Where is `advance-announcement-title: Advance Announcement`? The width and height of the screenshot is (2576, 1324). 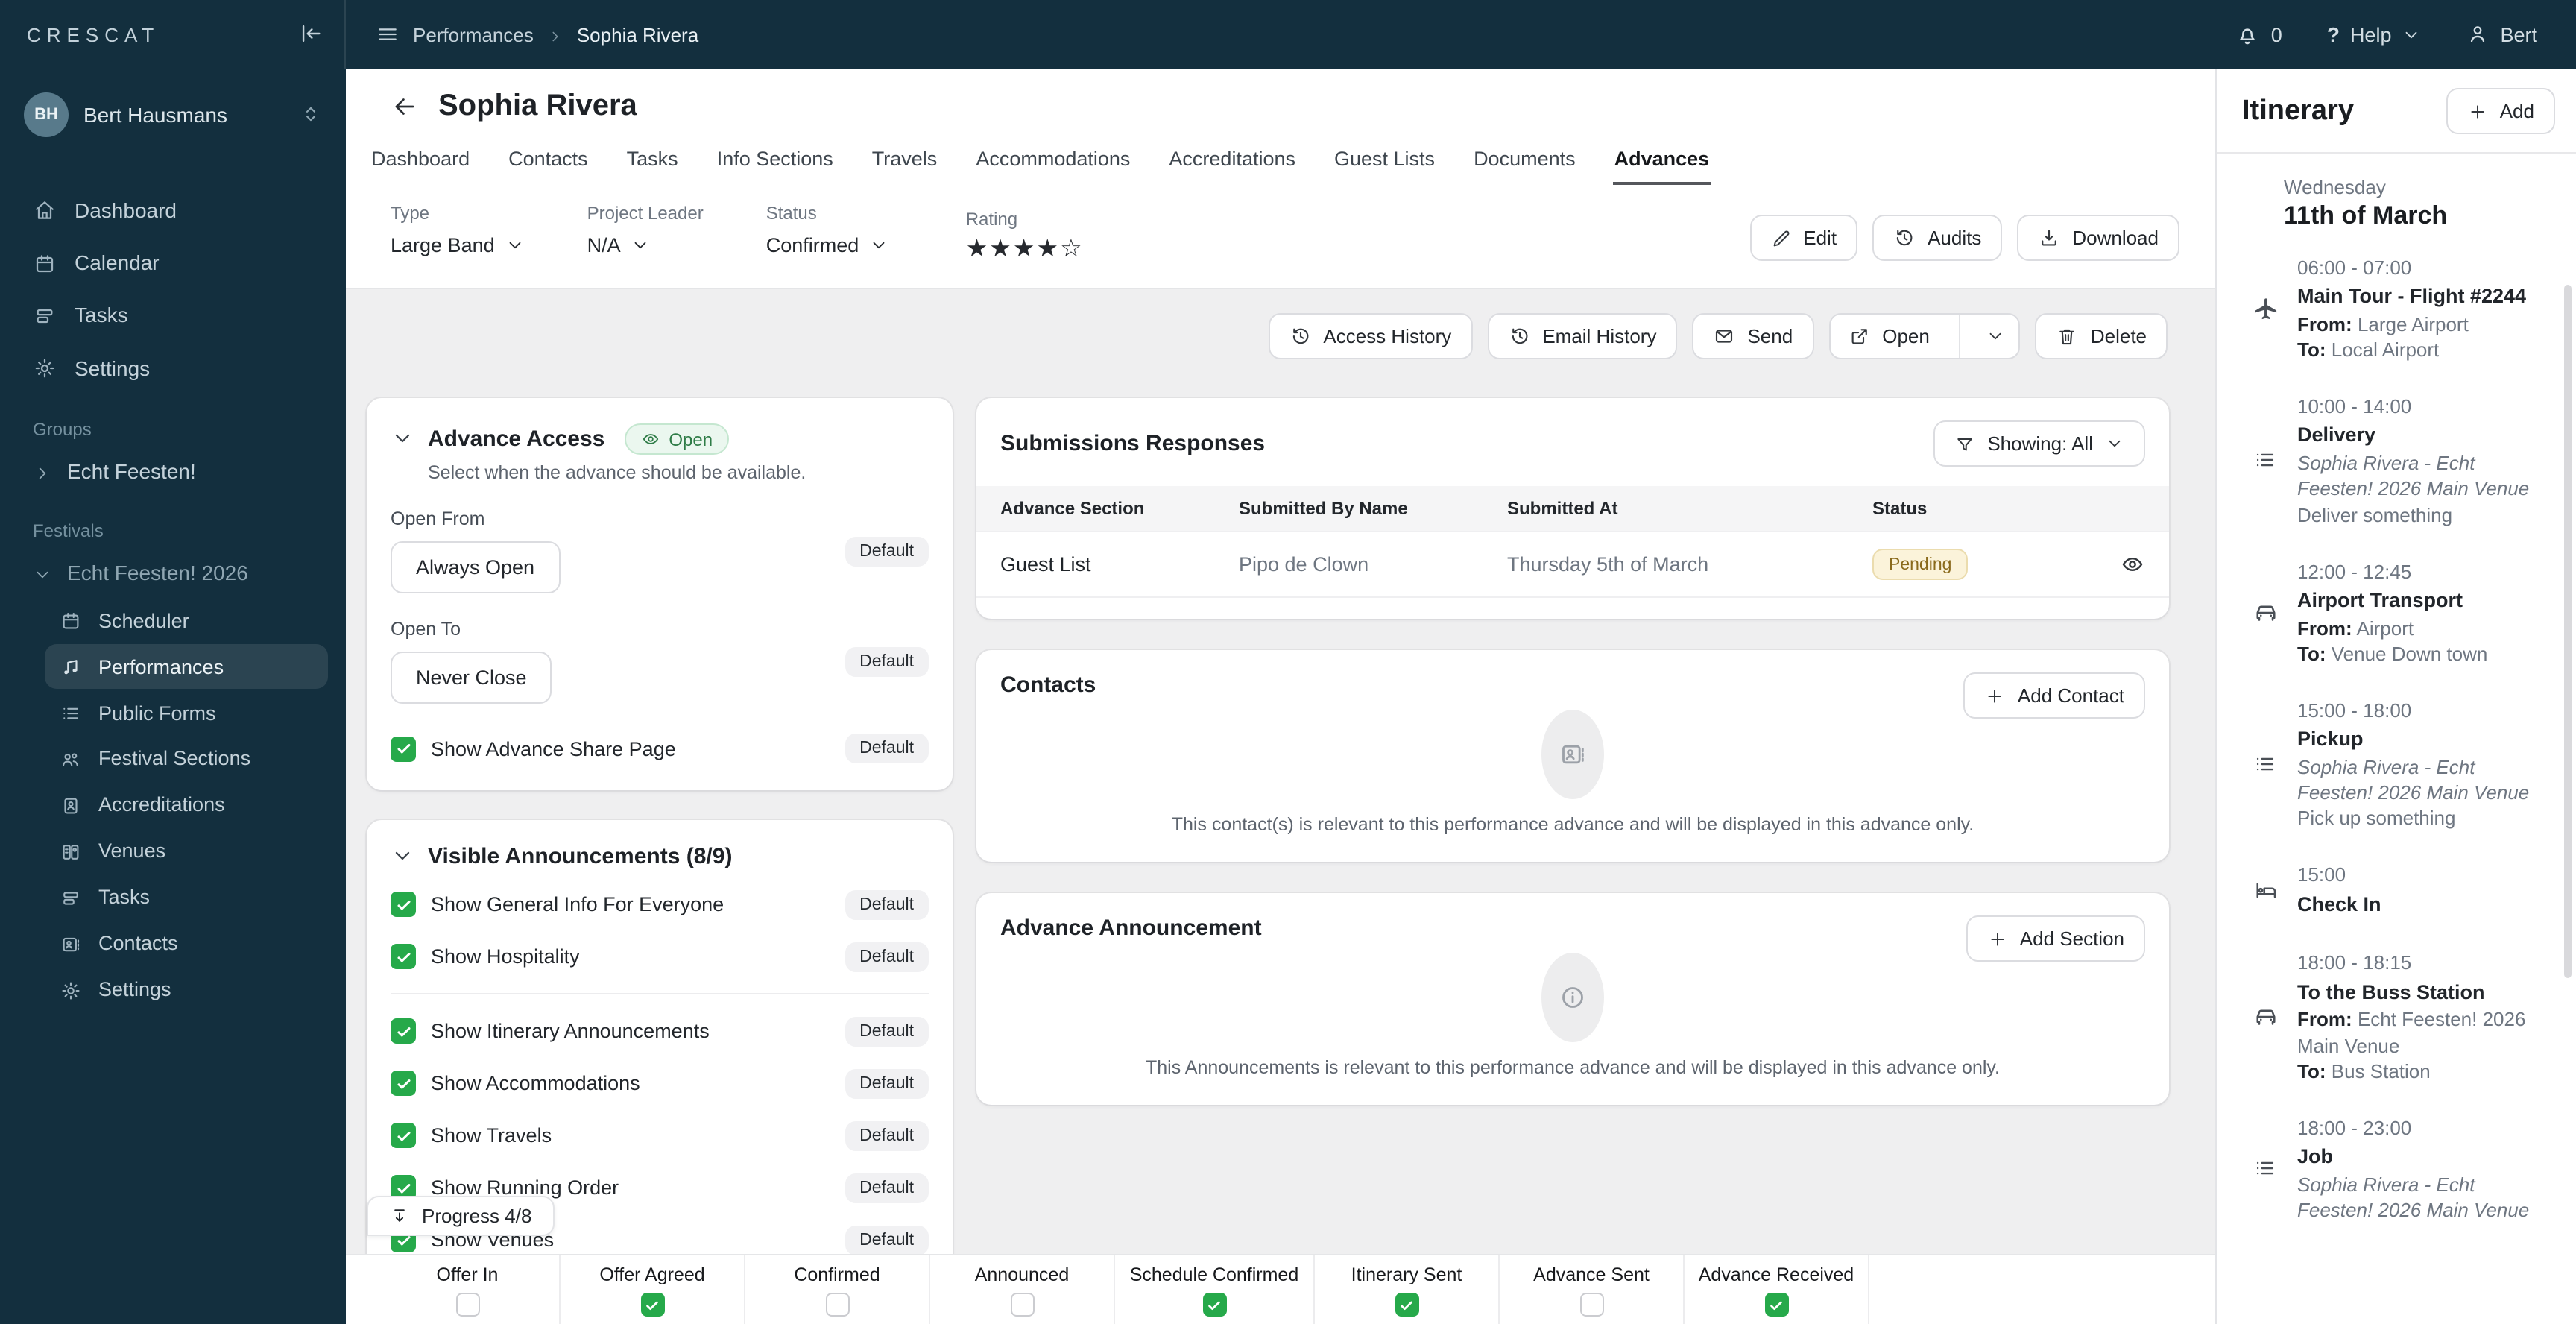 advance-announcement-title: Advance Announcement is located at coordinates (1131, 928).